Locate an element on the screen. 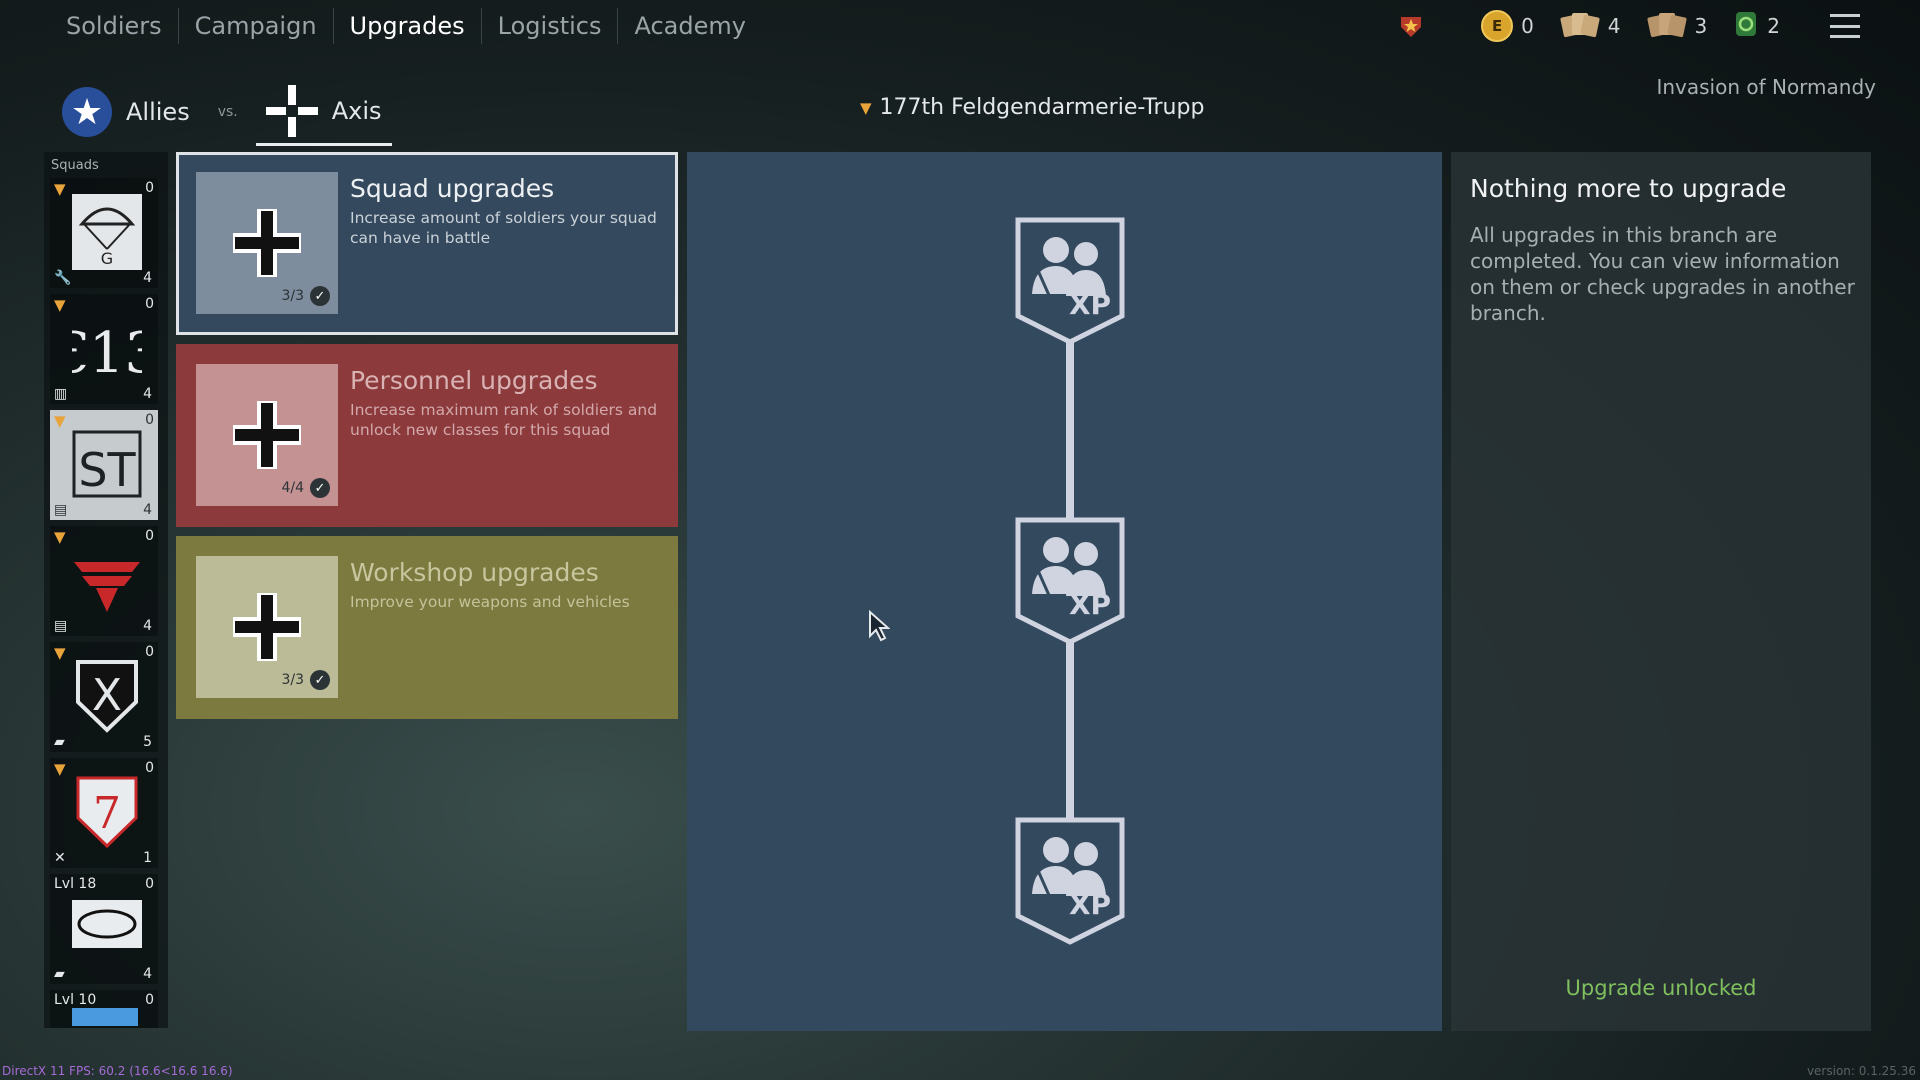 Image resolution: width=1920 pixels, height=1080 pixels. squad-card-5: ▼ 0 X ▰ 5 is located at coordinates (104, 697).